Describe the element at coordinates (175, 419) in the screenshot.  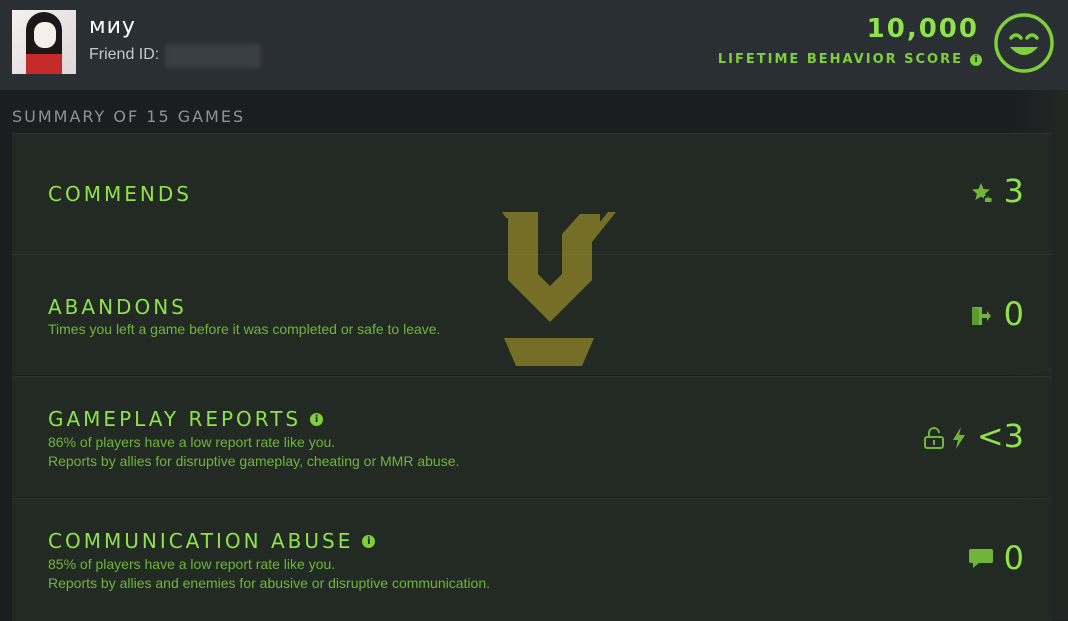
I see `gameplay-reports-title-text: GAMEPLAY REPORTS` at that location.